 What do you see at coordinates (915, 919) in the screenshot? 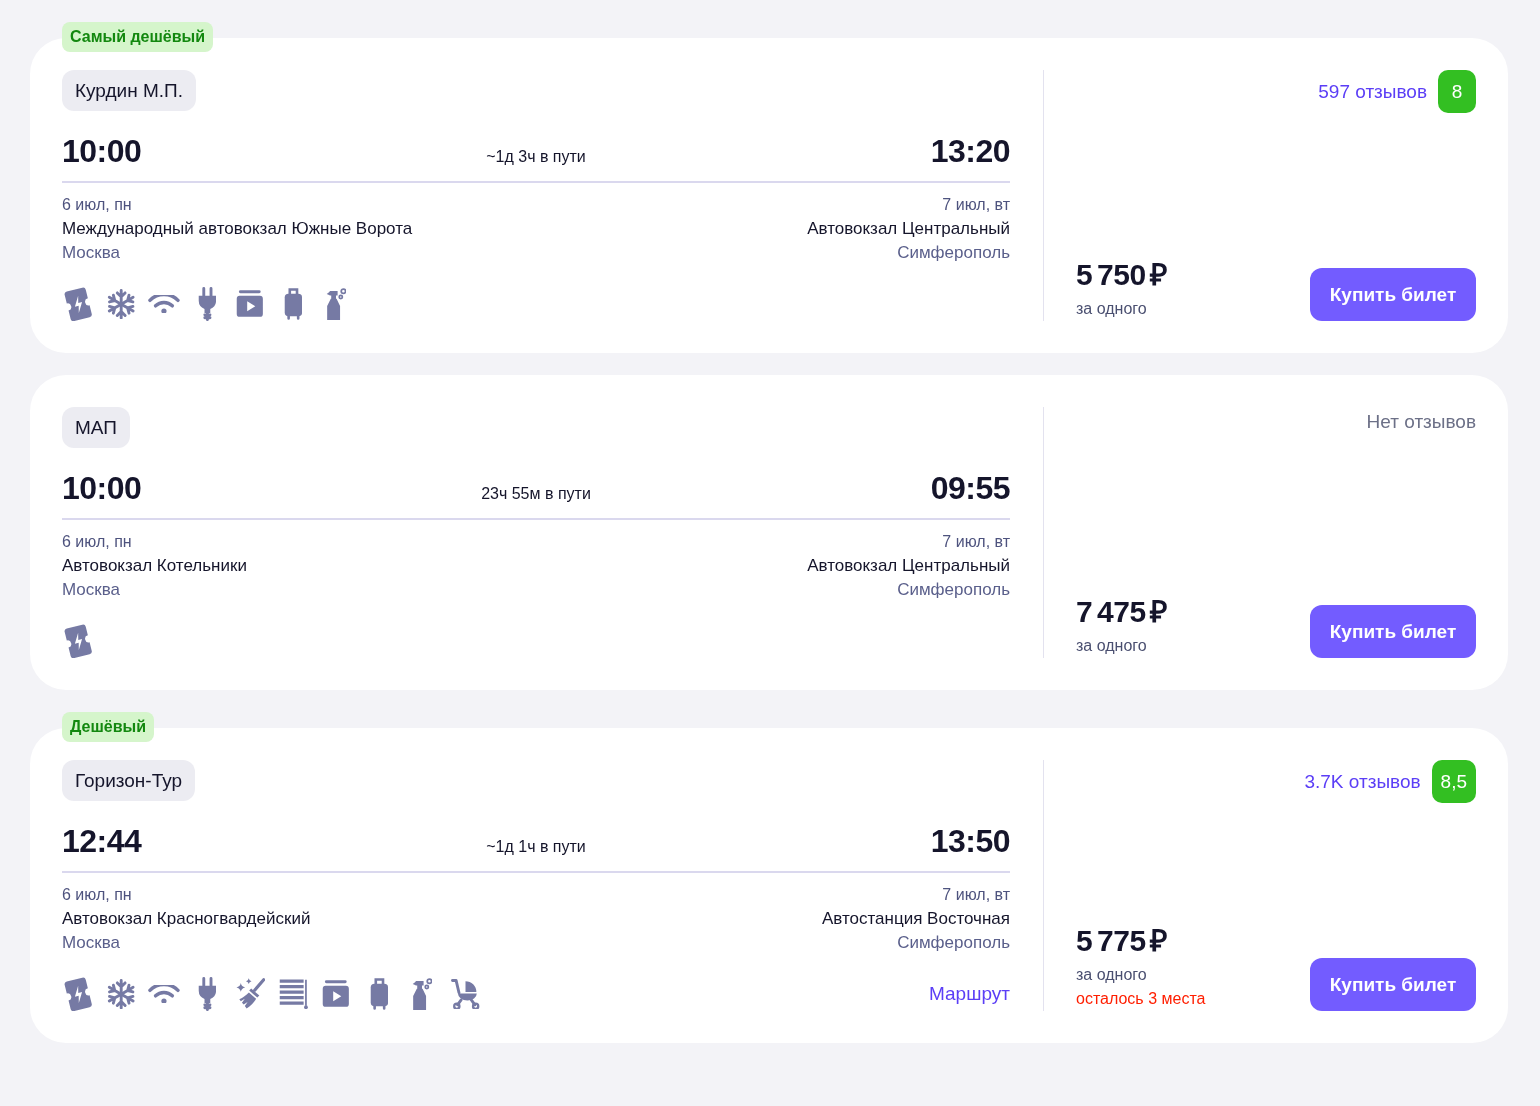
I see `arrival-station: Автостанция Восточная` at bounding box center [915, 919].